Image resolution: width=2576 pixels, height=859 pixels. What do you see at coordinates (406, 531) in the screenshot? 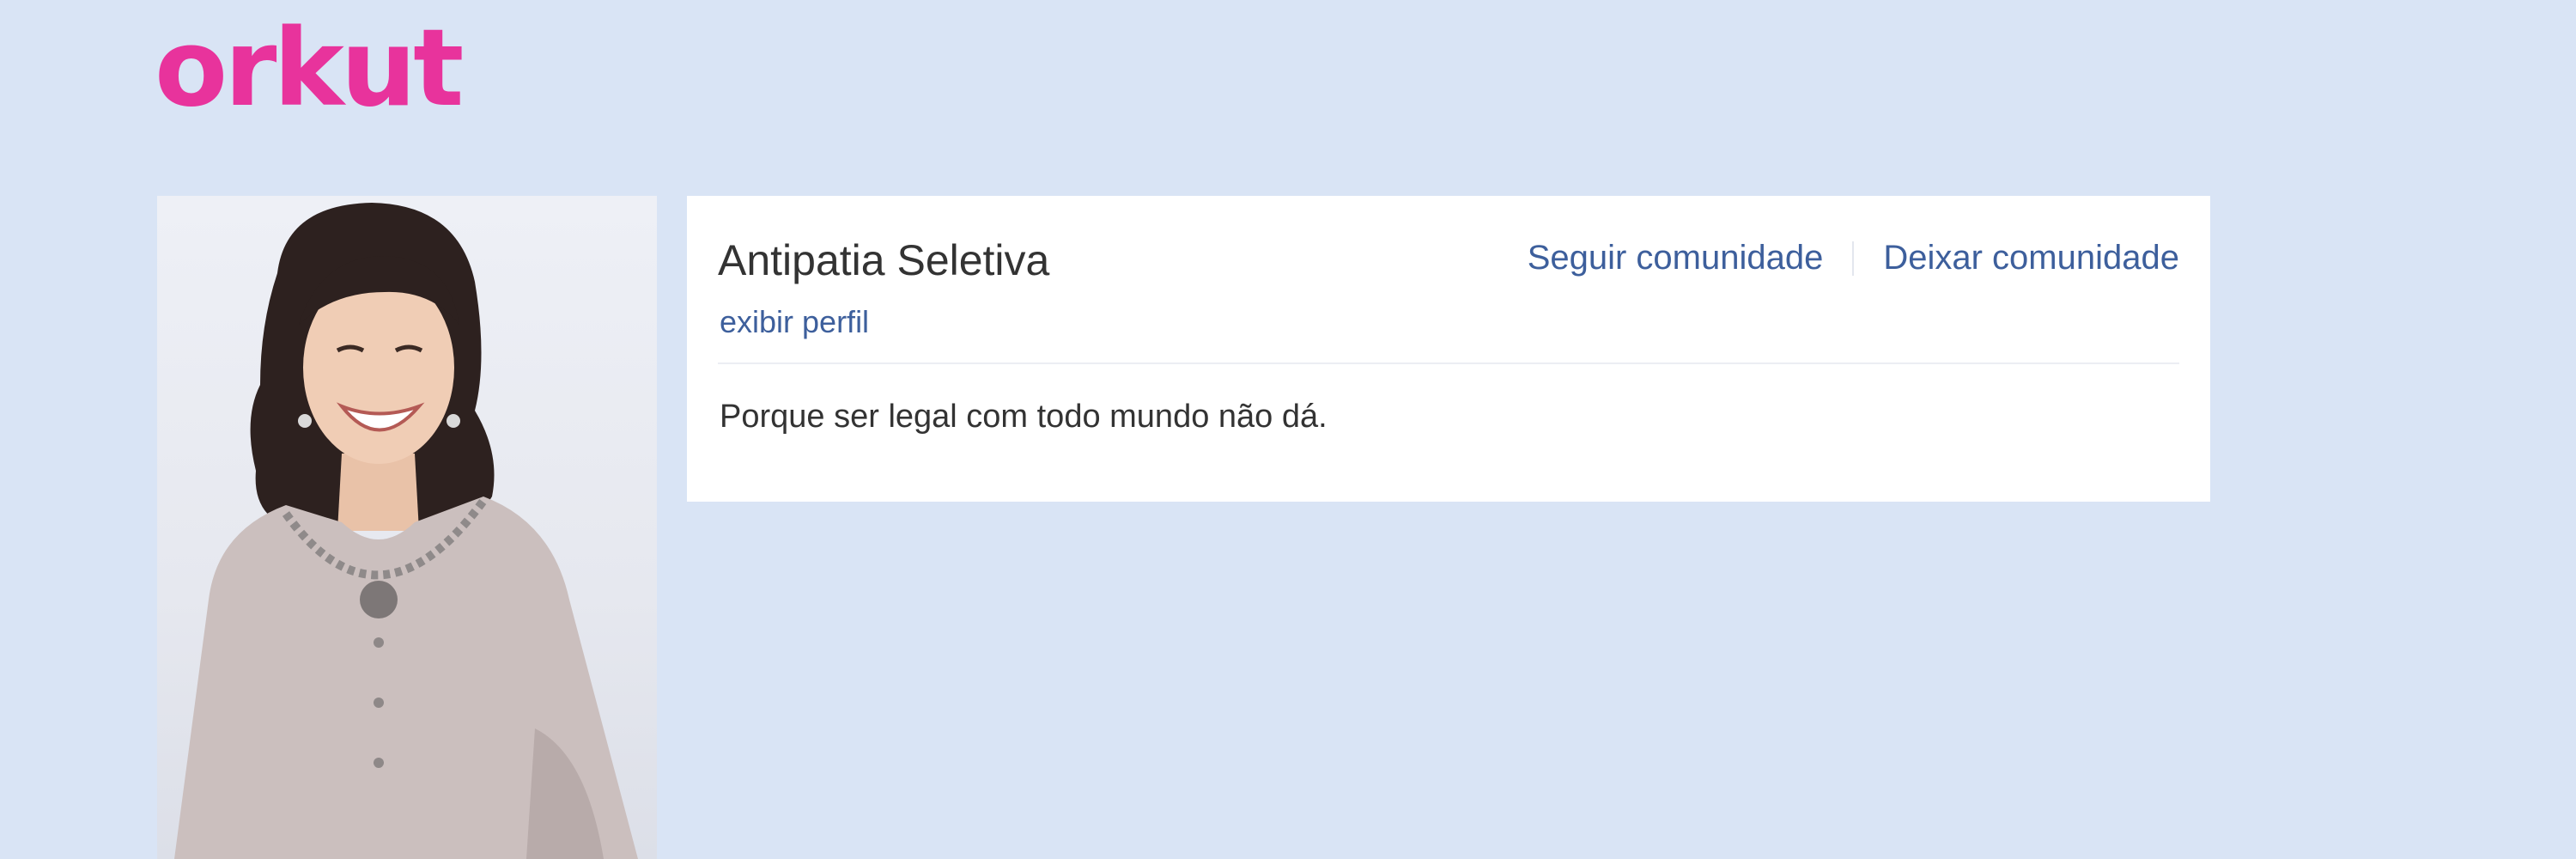
I see `community-photo` at bounding box center [406, 531].